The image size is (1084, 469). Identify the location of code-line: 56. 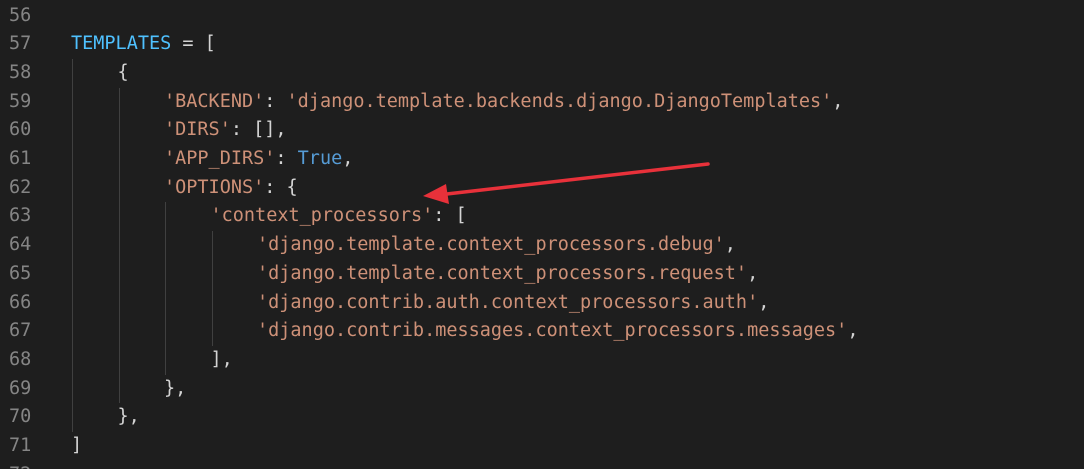
(542, 16).